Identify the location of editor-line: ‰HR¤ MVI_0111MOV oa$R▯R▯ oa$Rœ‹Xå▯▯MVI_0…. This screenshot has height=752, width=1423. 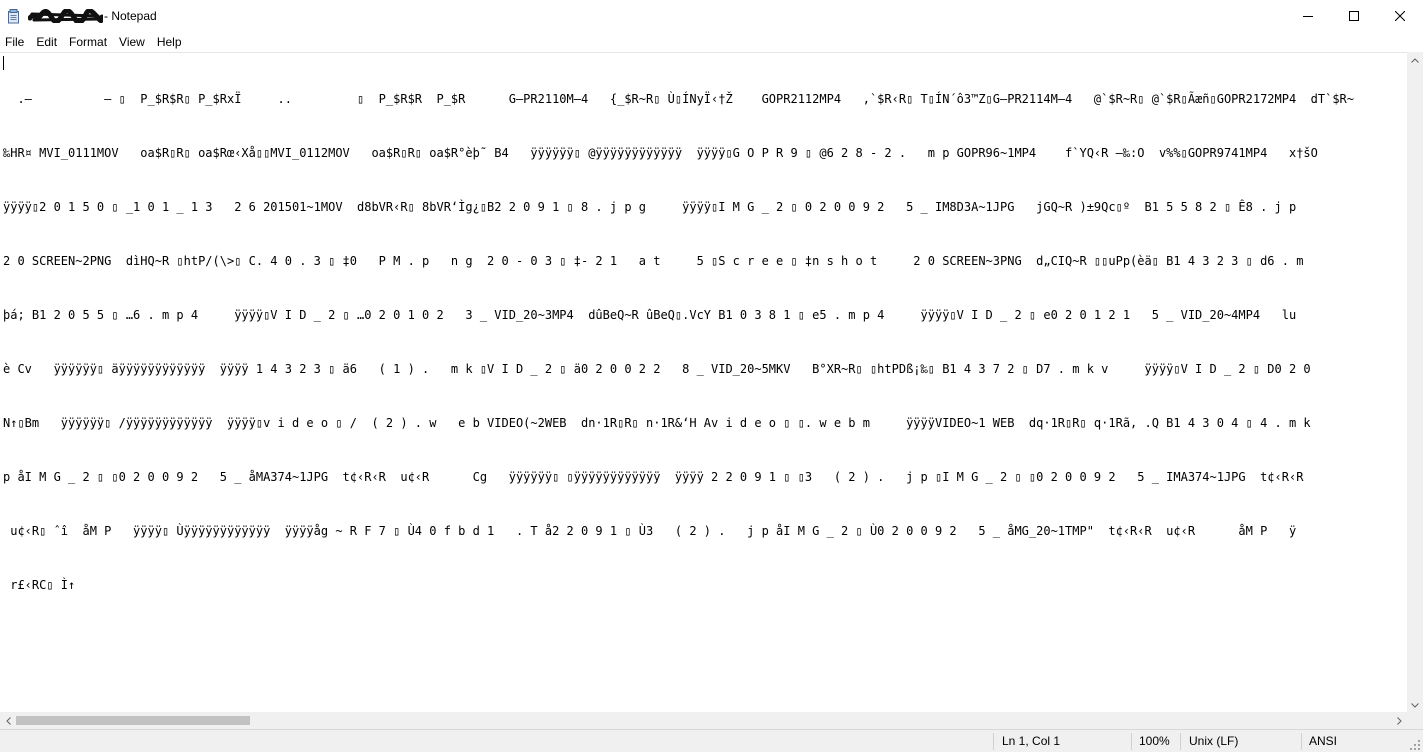
(660, 153).